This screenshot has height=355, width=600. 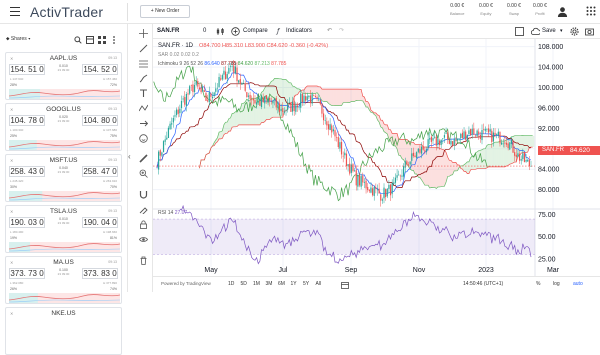 What do you see at coordinates (578, 284) in the screenshot?
I see `auto-toggle: auto` at bounding box center [578, 284].